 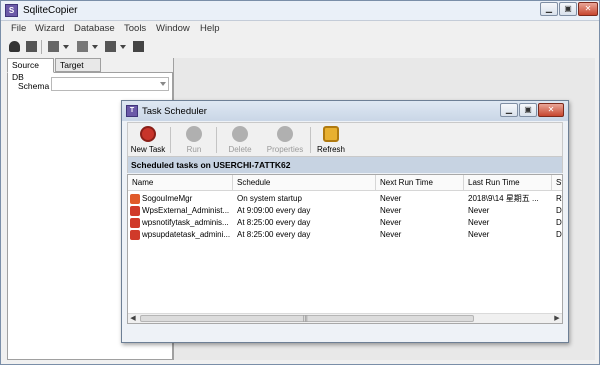 I want to click on menu-file: File, so click(x=18, y=28).